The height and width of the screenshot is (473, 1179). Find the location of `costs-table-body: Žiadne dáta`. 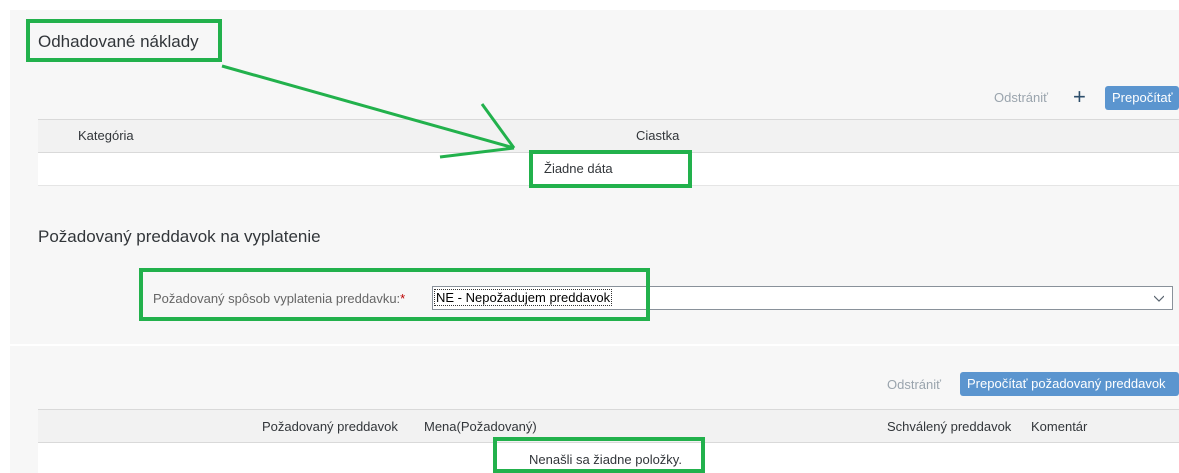

costs-table-body: Žiadne dáta is located at coordinates (608, 169).